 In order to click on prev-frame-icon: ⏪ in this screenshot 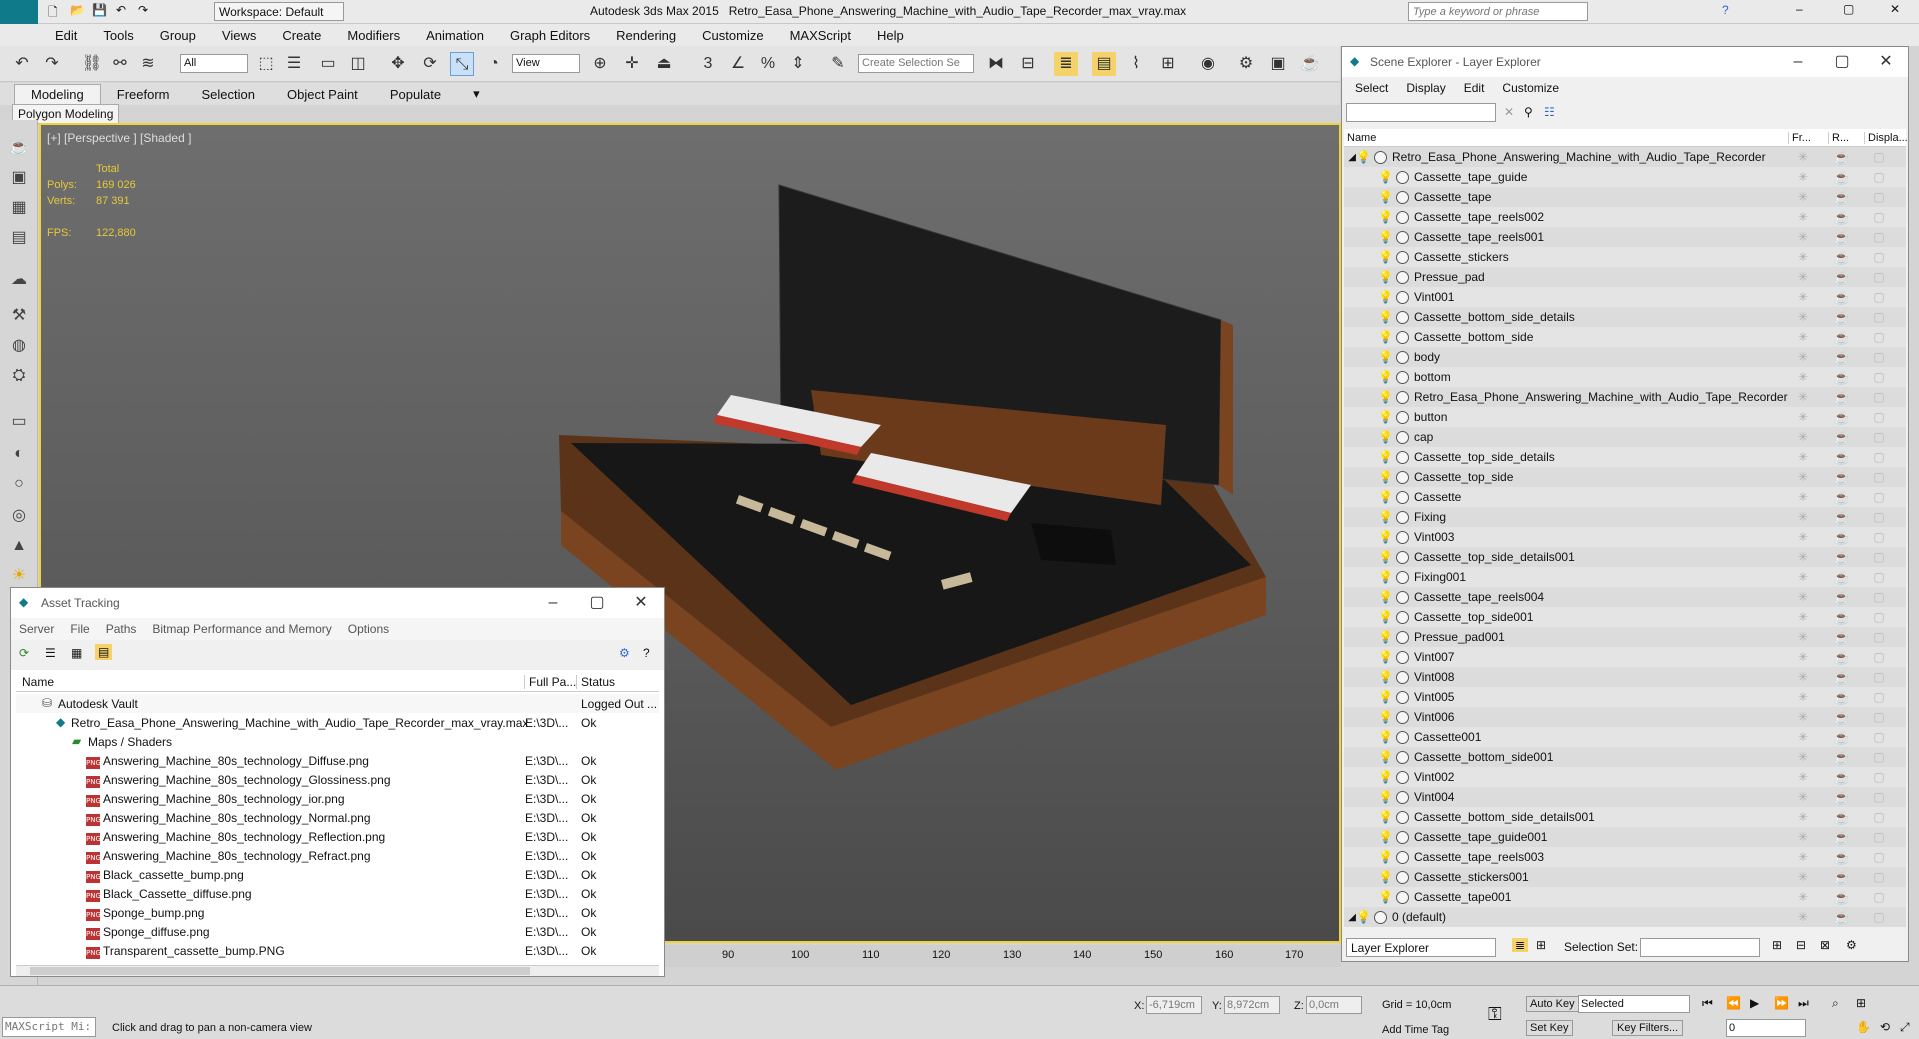, I will do `click(1733, 1003)`.